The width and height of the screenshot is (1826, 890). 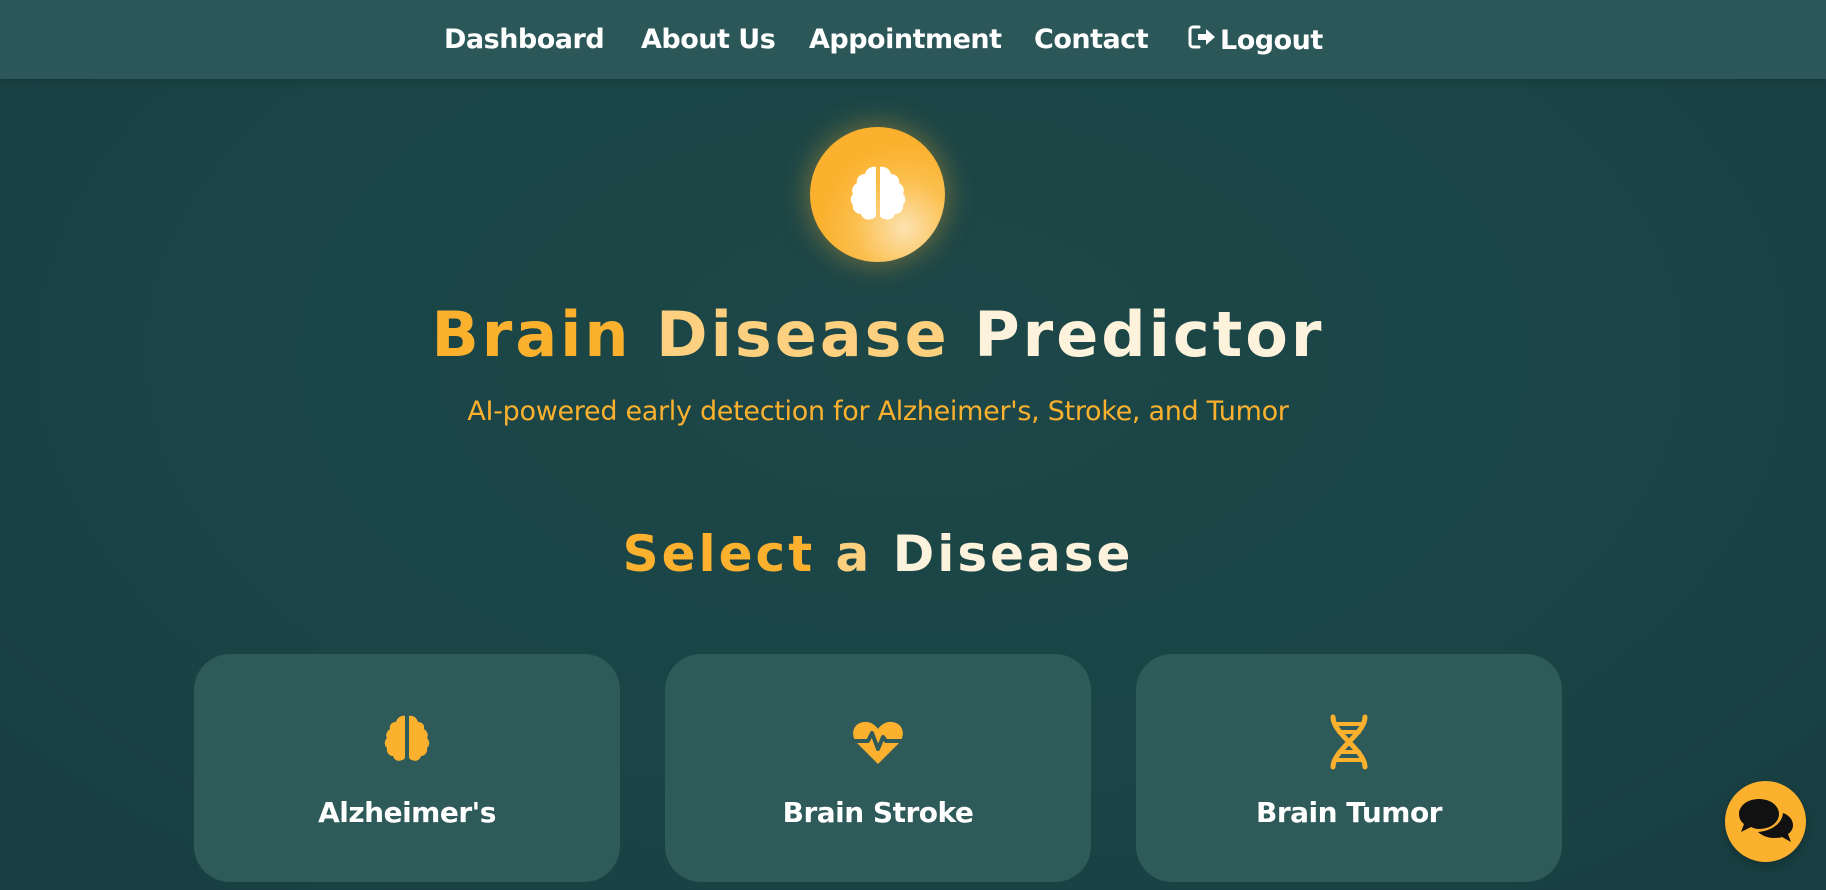 I want to click on chat-button, so click(x=1765, y=821).